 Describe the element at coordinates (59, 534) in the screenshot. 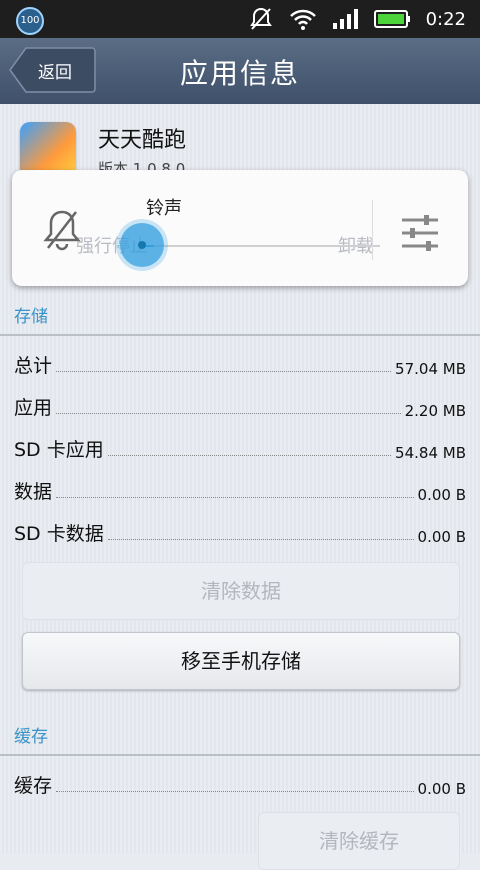

I see `row-label: SD 卡数据` at that location.